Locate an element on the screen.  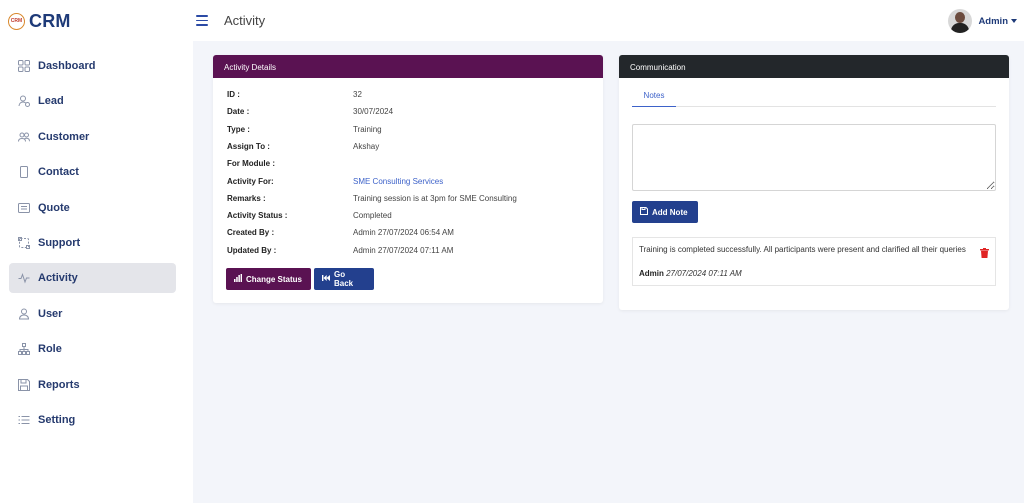
skip-back-icon is located at coordinates (326, 279).